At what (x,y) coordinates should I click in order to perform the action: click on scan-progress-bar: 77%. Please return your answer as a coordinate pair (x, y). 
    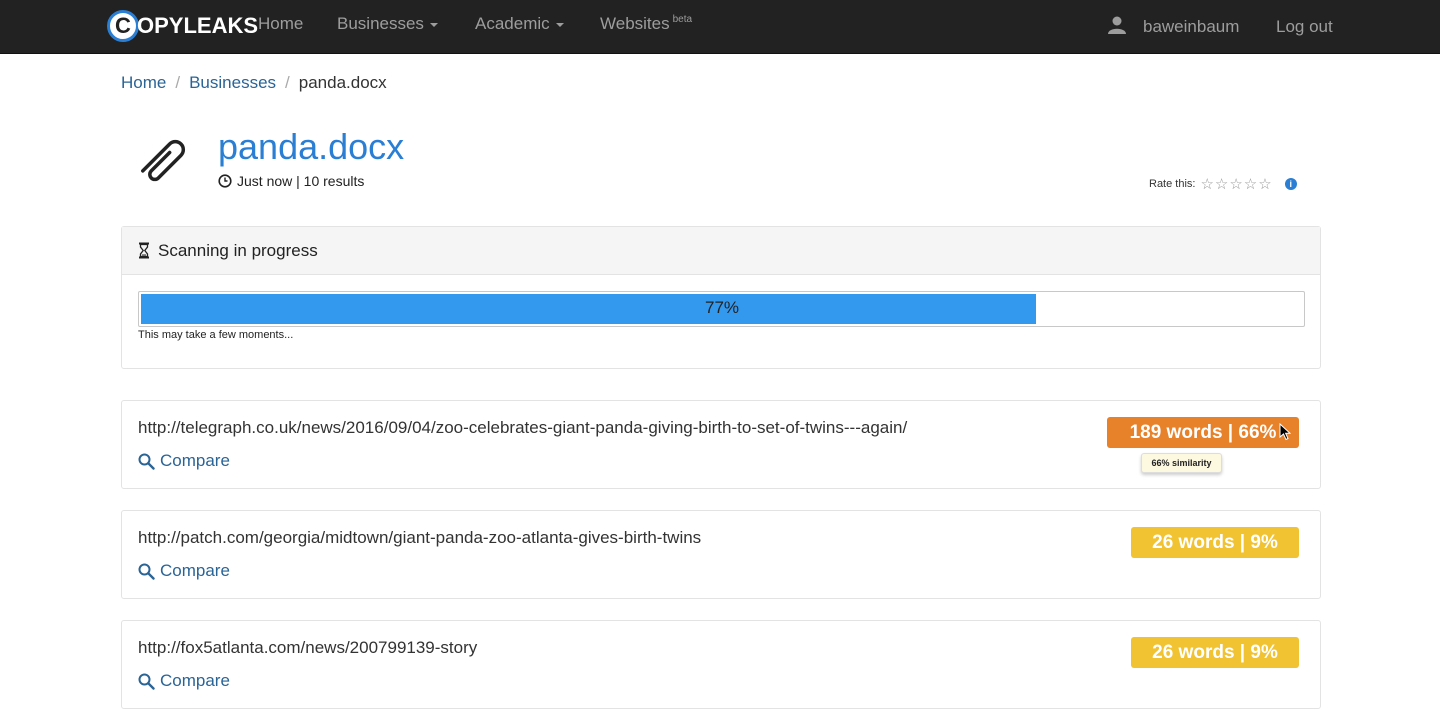
    Looking at the image, I should click on (721, 309).